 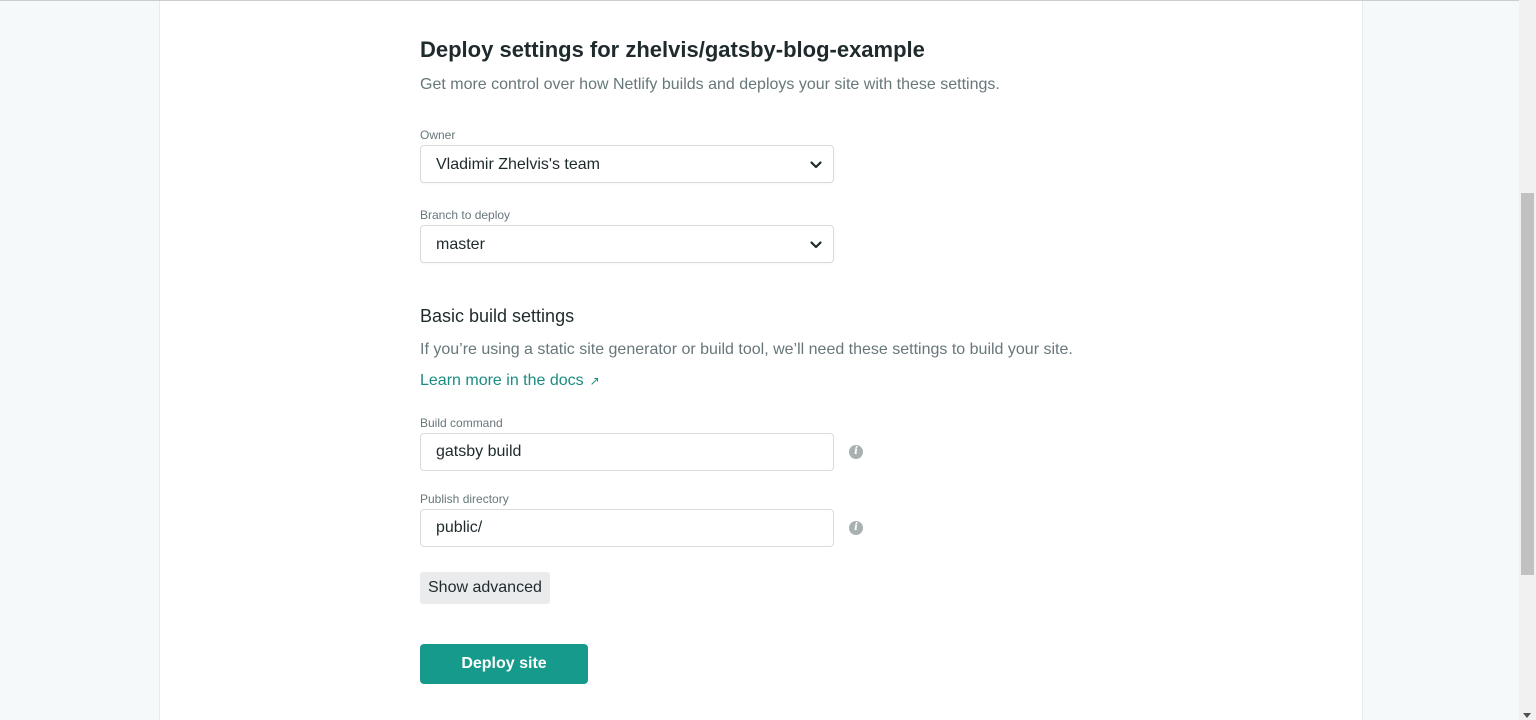 What do you see at coordinates (627, 244) in the screenshot?
I see `branch-select: master` at bounding box center [627, 244].